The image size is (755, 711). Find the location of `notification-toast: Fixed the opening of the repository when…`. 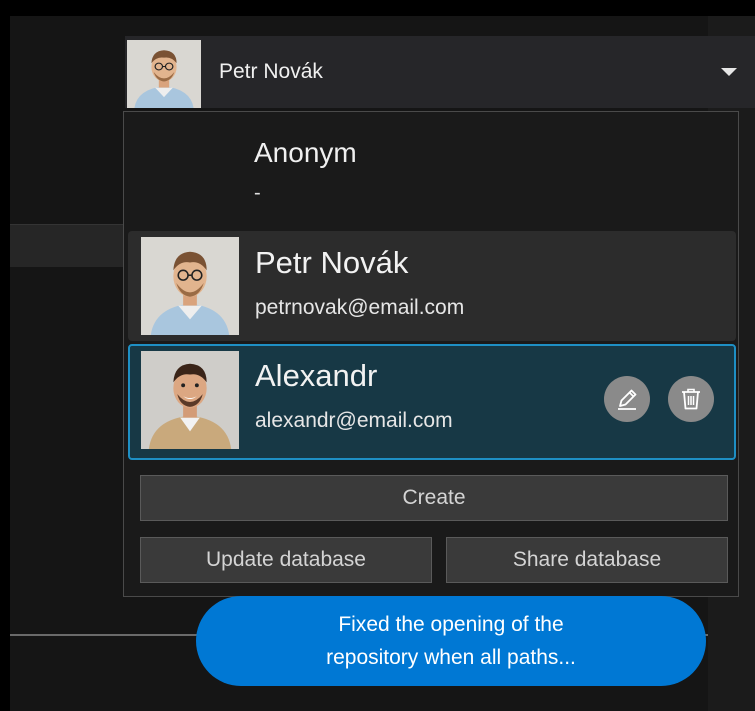

notification-toast: Fixed the opening of the repository when… is located at coordinates (451, 641).